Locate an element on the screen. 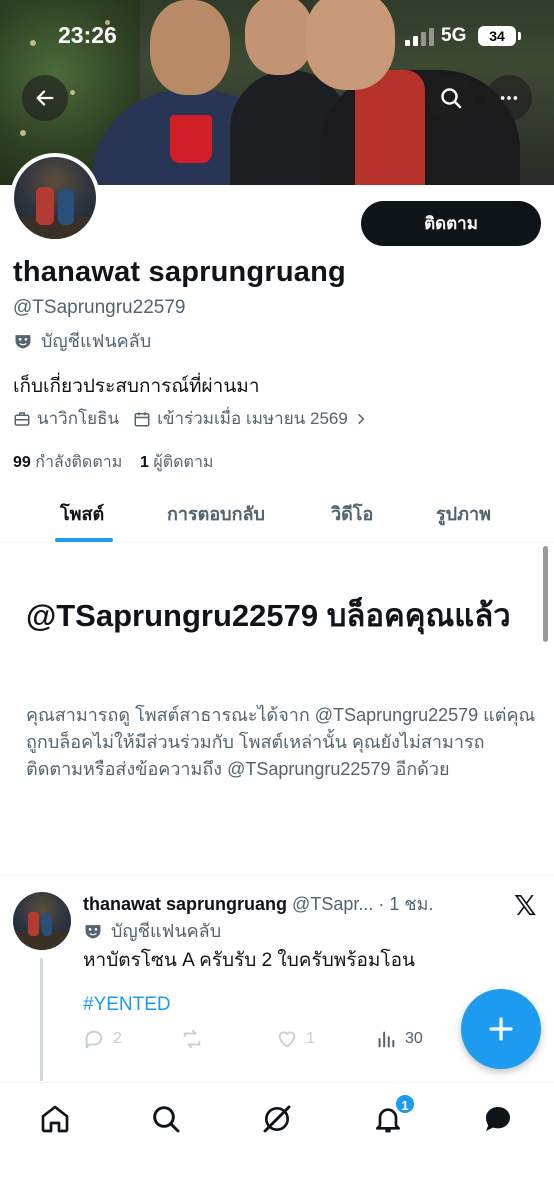  reply-count: 2 is located at coordinates (117, 1038).